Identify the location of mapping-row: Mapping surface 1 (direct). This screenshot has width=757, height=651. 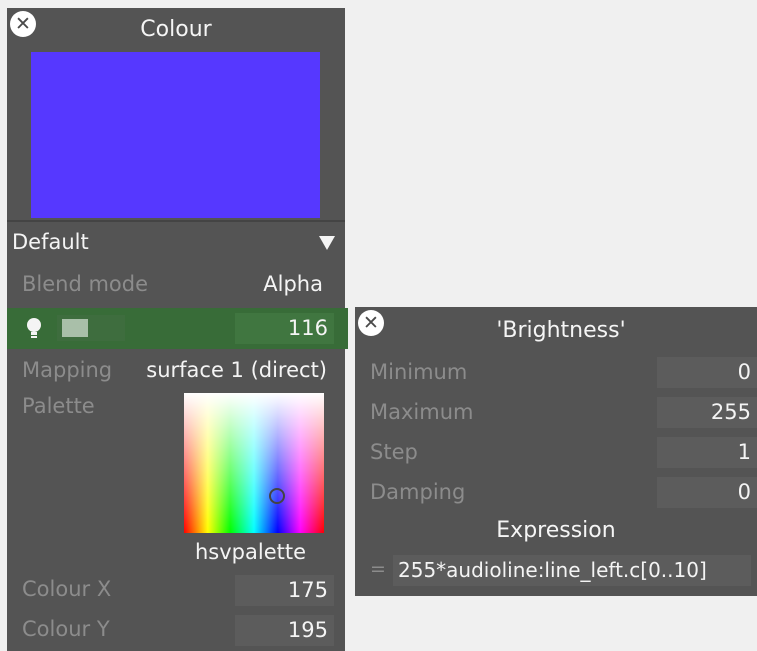
(176, 371).